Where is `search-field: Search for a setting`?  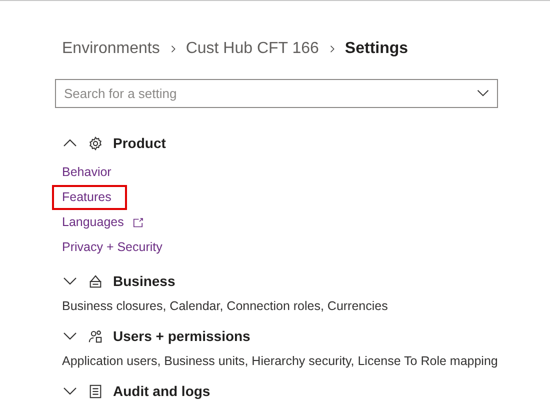 search-field: Search for a setting is located at coordinates (276, 93).